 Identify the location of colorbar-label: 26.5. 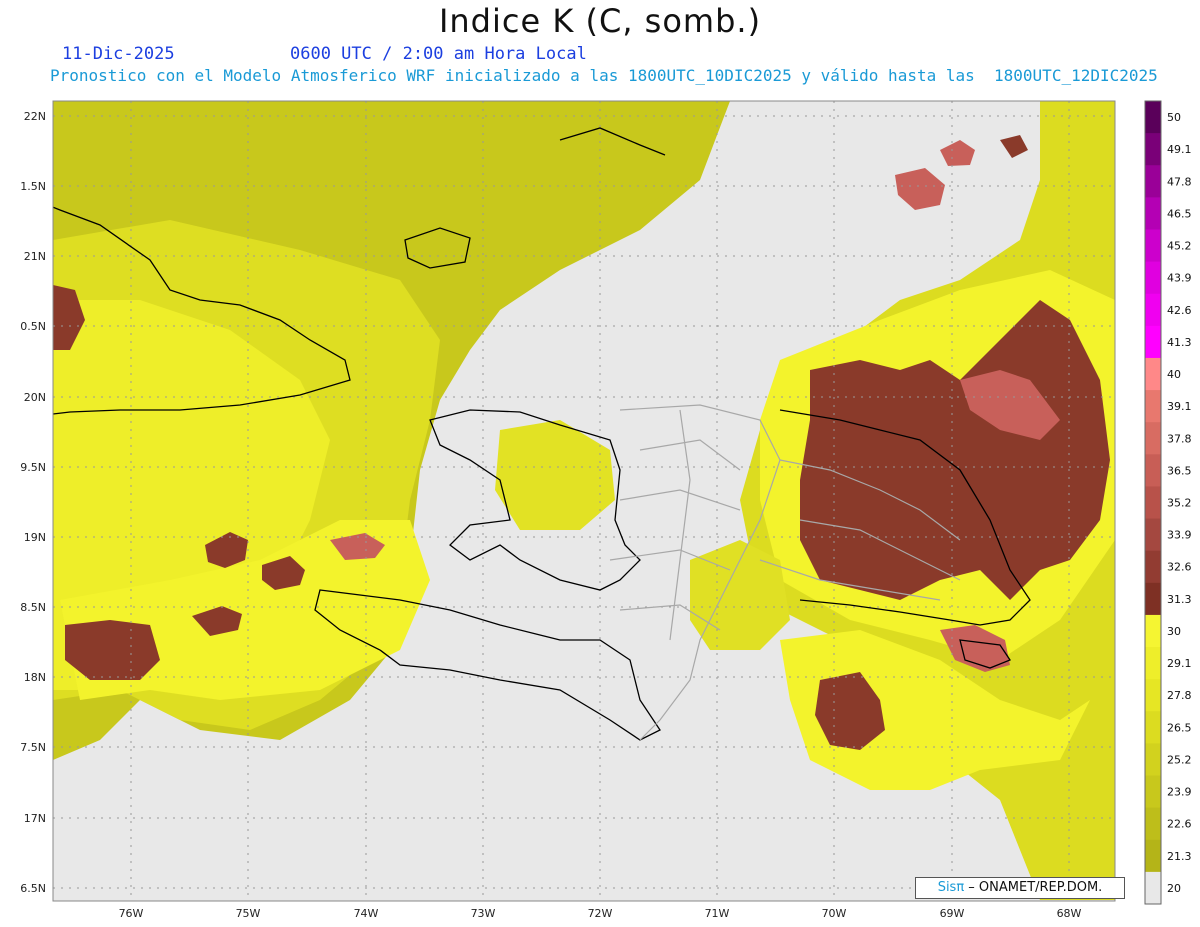
(1179, 727).